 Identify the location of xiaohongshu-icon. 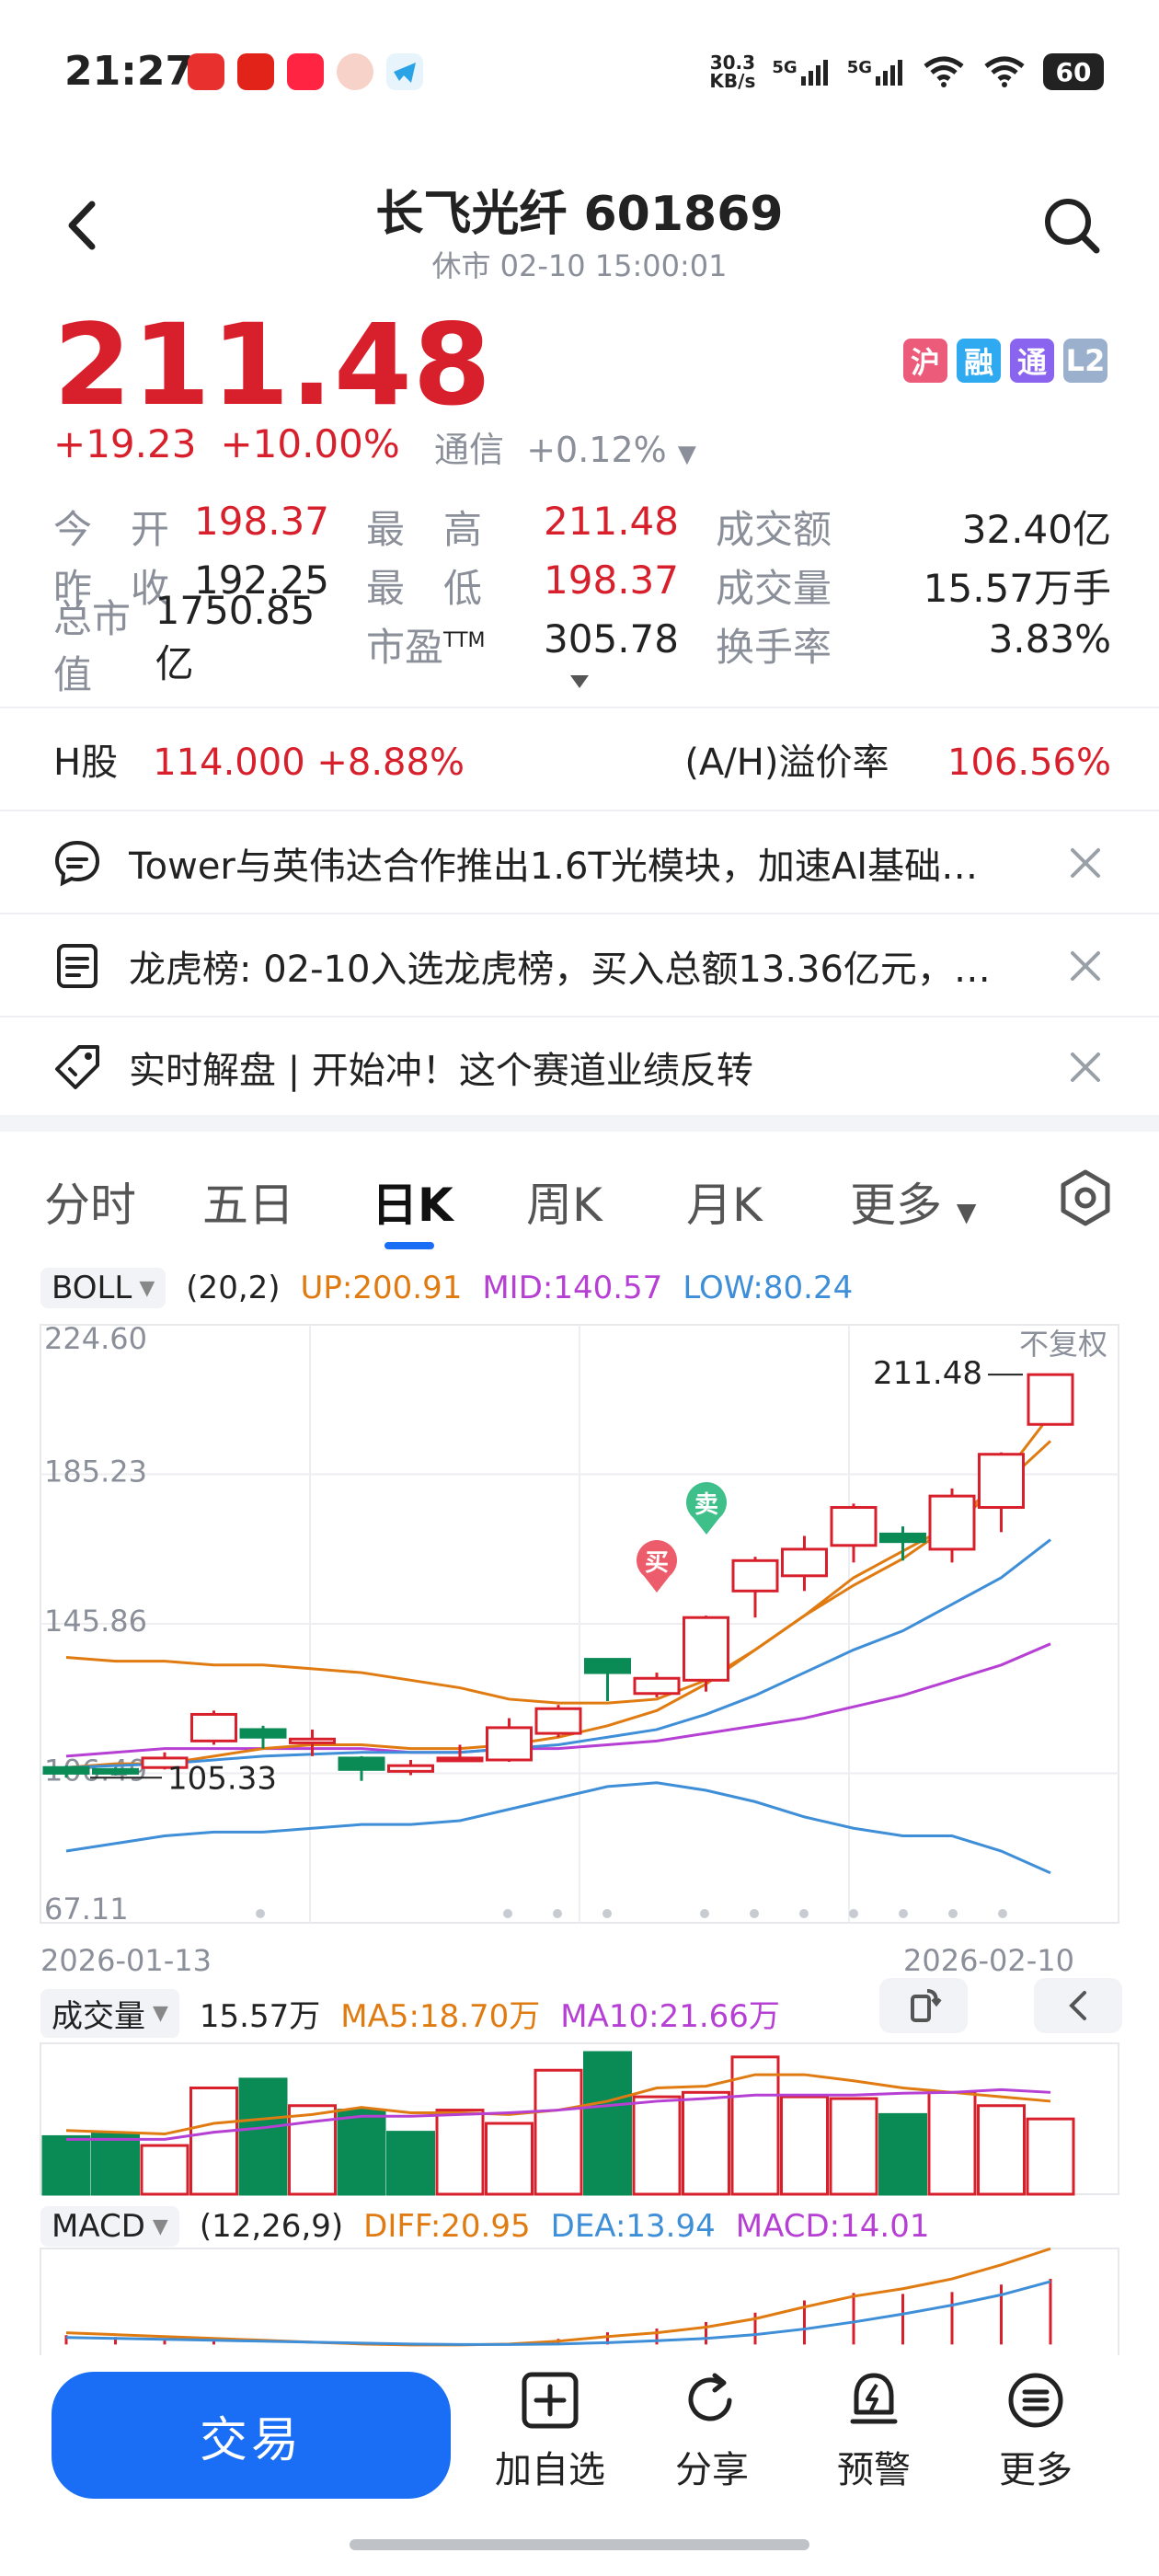
(305, 71).